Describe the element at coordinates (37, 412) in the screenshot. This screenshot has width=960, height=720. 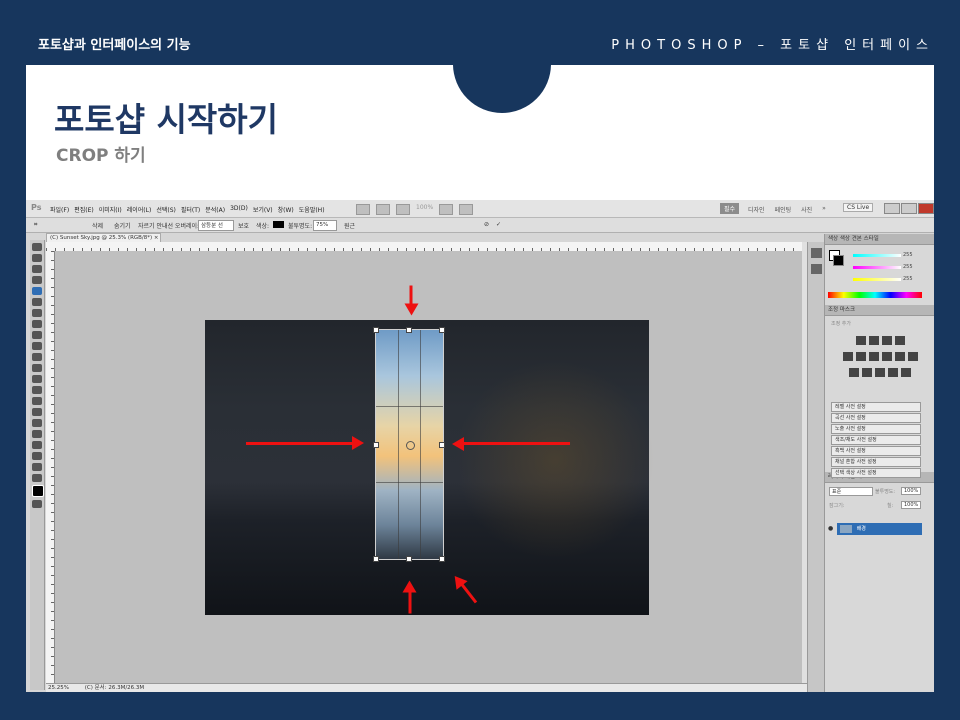
I see `type-tool-icon` at that location.